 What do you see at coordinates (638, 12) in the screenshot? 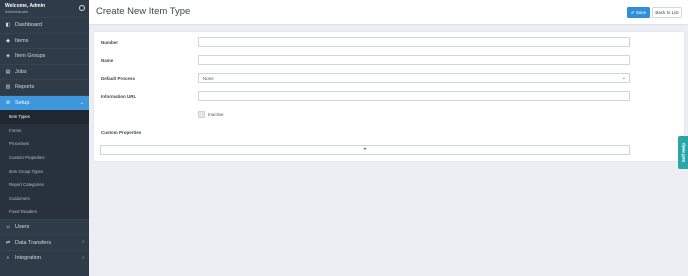
I see `save-button: ✔ Save` at bounding box center [638, 12].